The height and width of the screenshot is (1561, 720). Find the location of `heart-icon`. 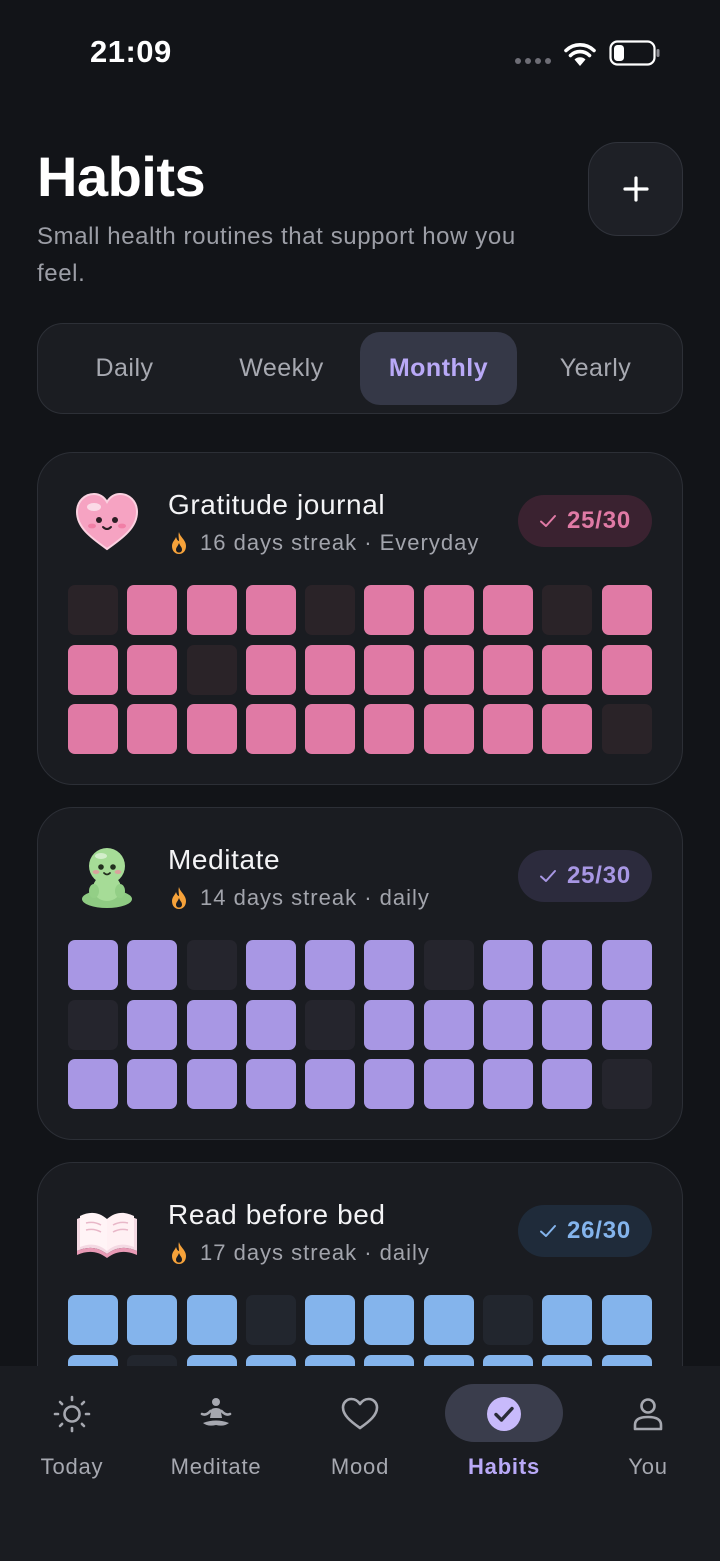

heart-icon is located at coordinates (360, 1413).